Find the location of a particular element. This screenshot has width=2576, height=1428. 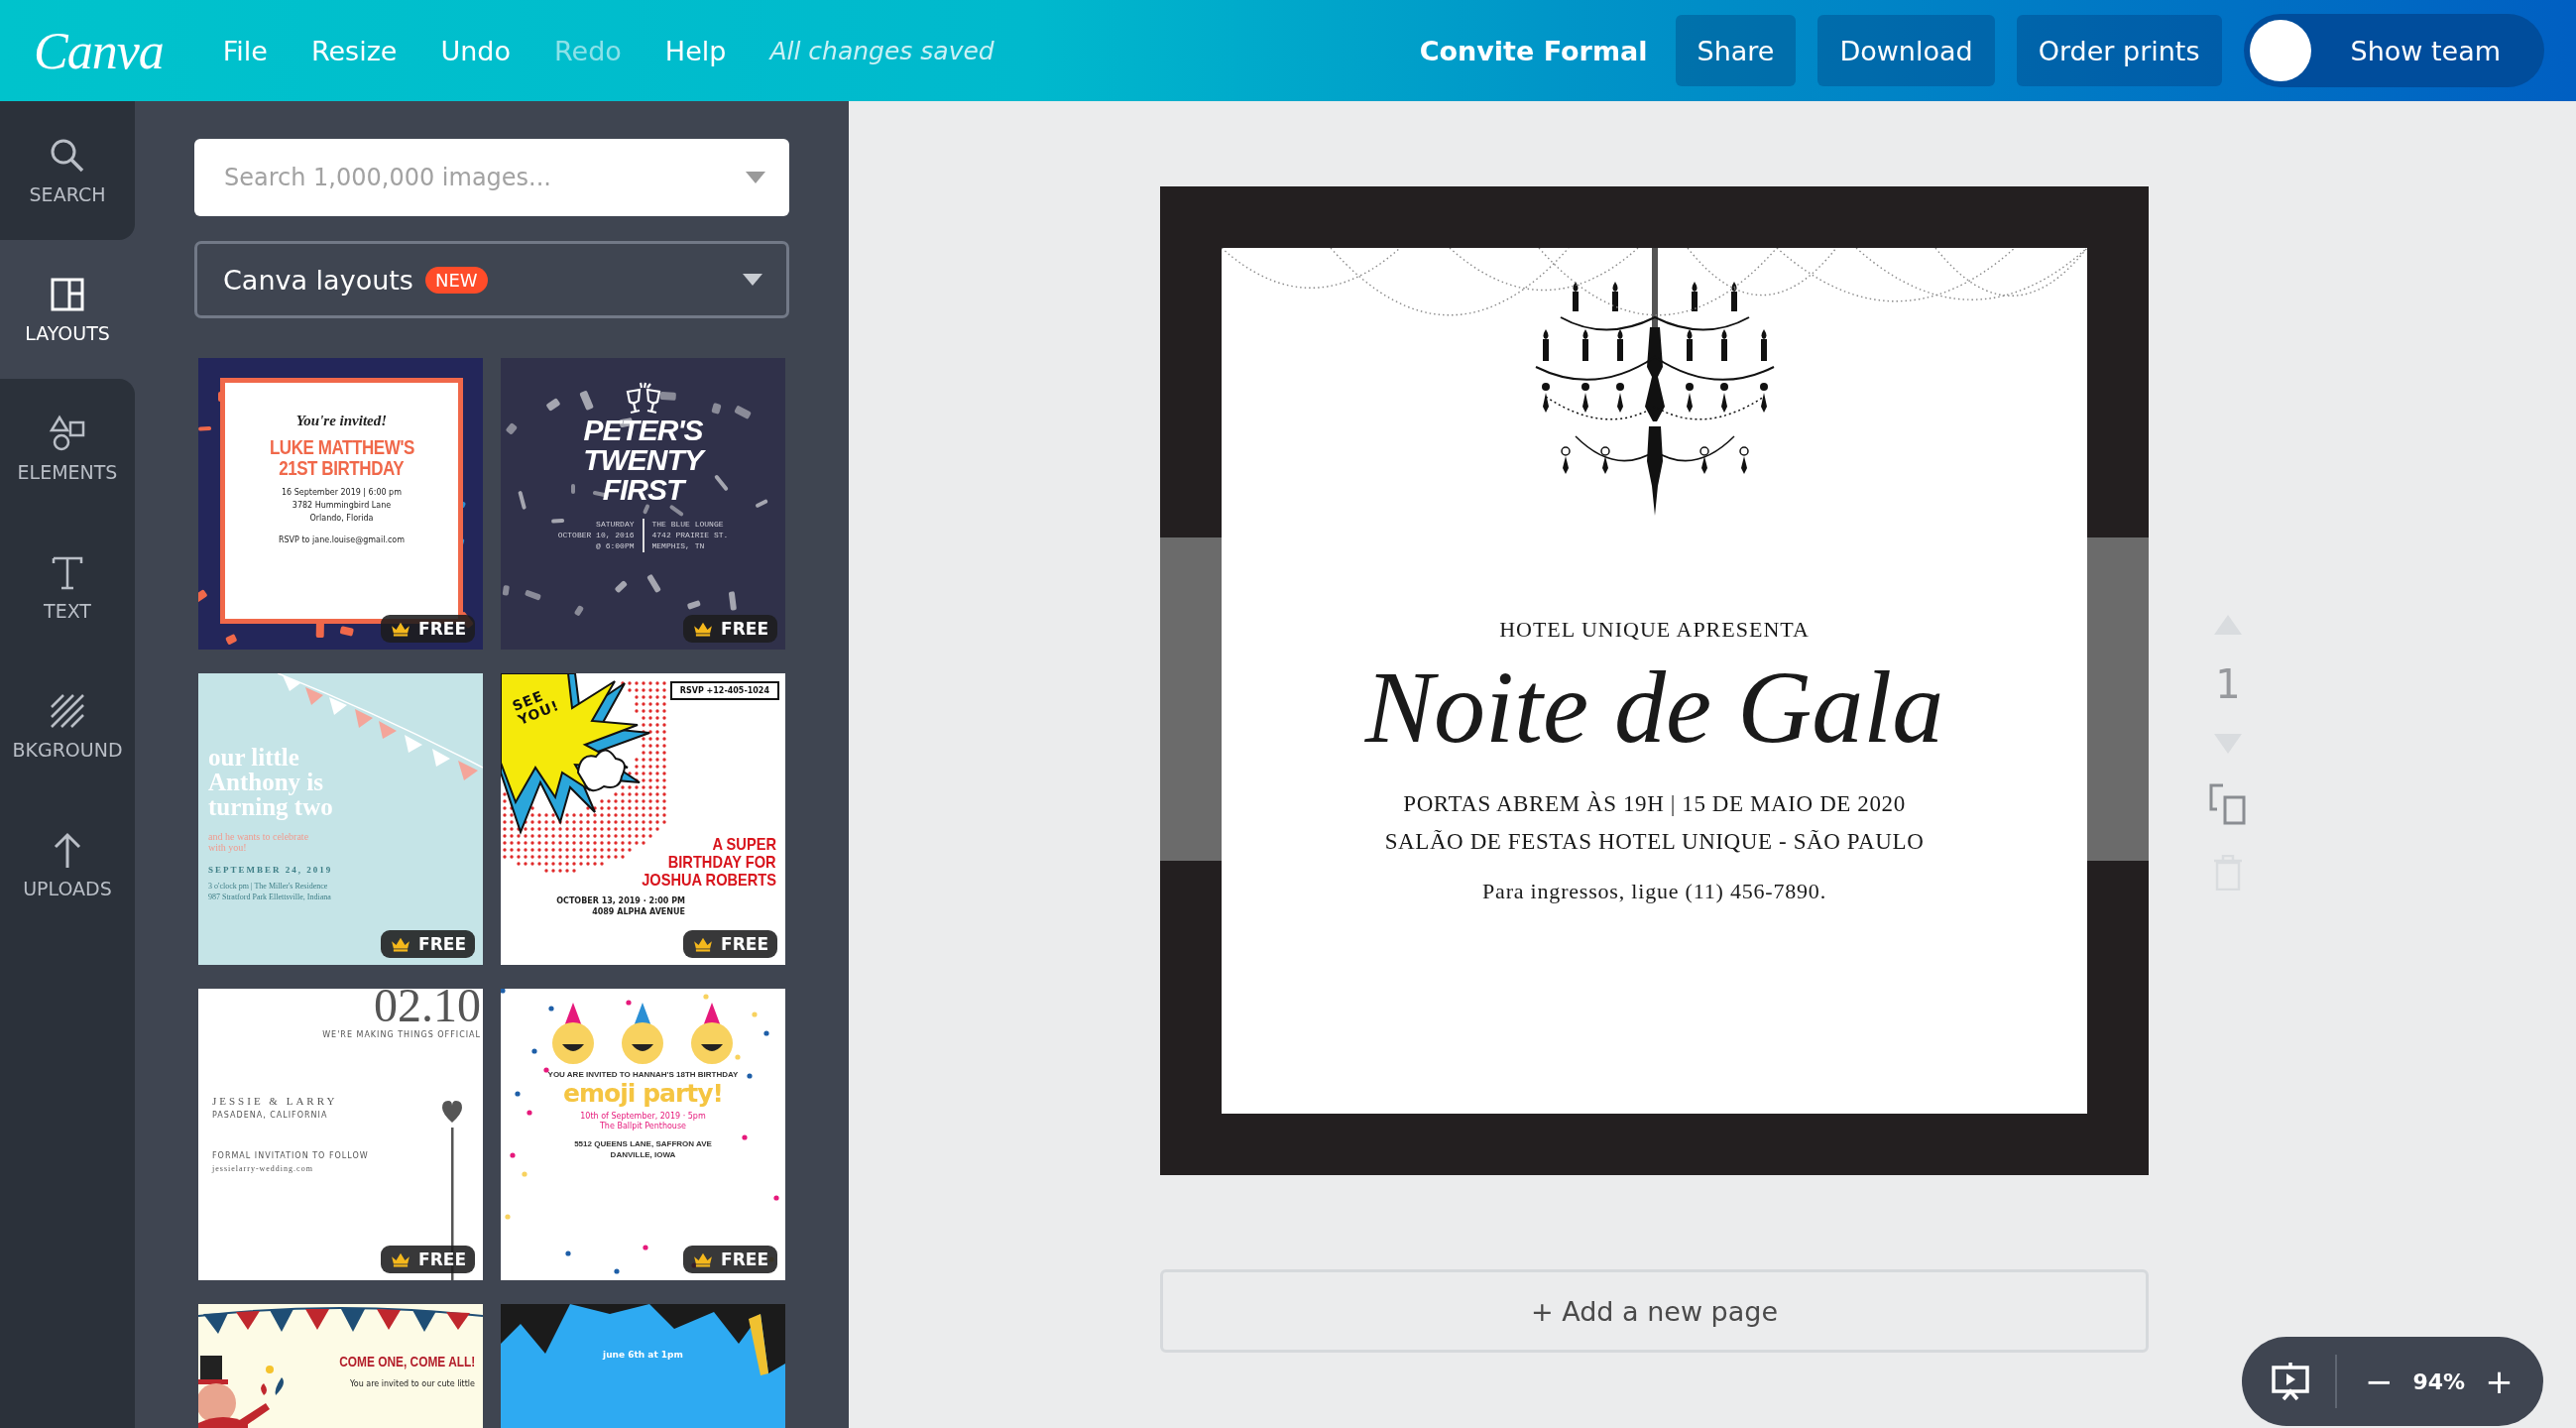

invitation-text: DANVILLE, IOWA is located at coordinates (643, 1154).